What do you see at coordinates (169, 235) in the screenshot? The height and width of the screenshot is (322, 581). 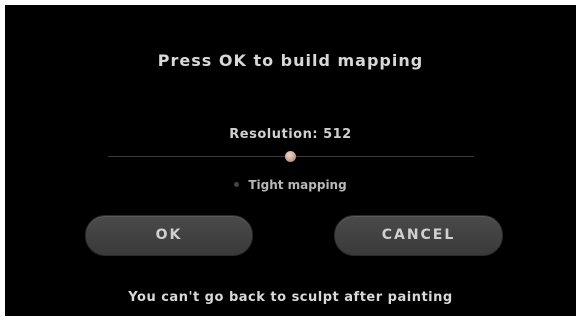 I see `ok-button: OK` at bounding box center [169, 235].